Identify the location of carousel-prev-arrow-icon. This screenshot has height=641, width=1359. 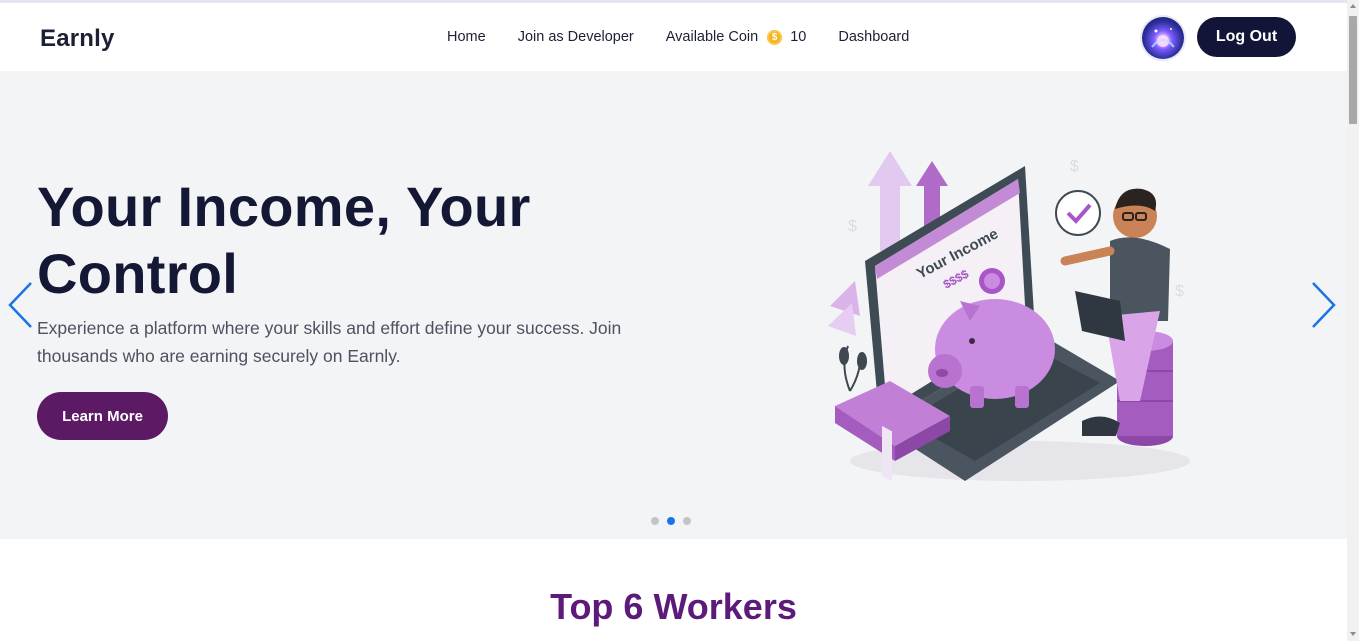
(21, 305).